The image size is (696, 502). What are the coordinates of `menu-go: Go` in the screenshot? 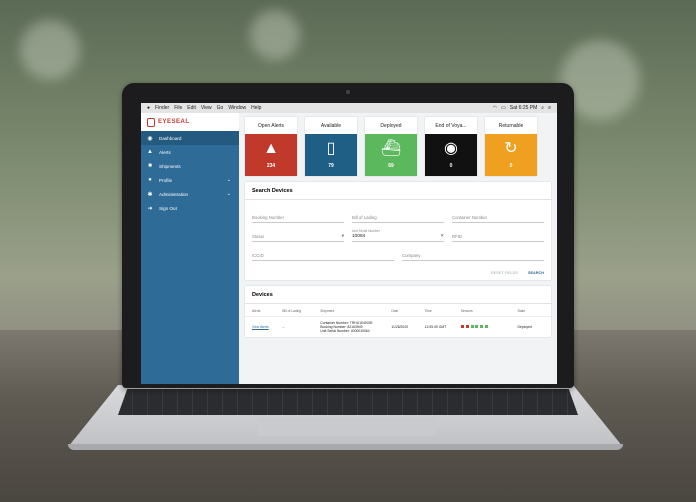 It's located at (220, 108).